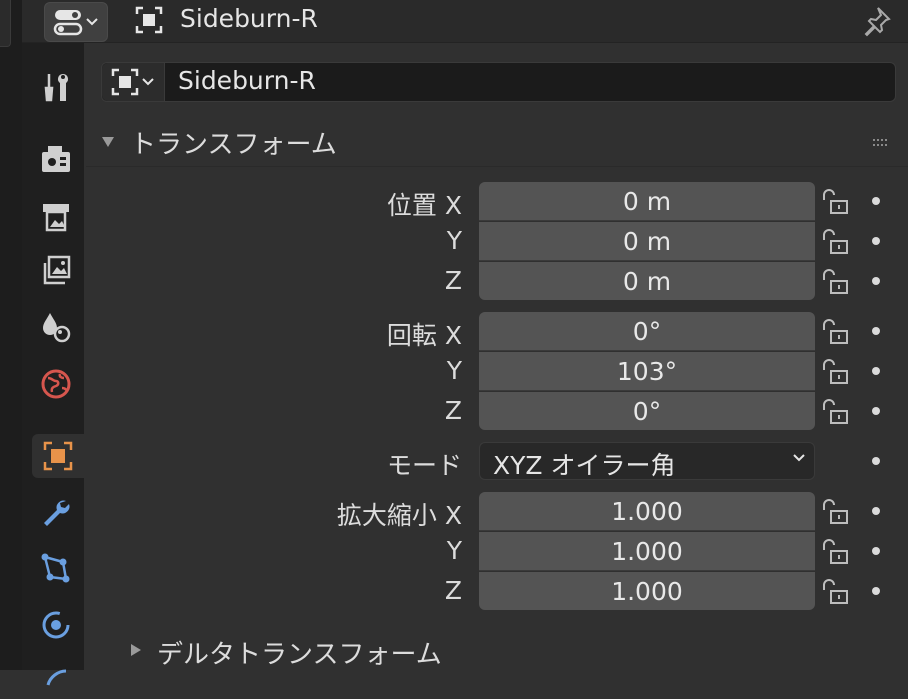 Image resolution: width=908 pixels, height=699 pixels. Describe the element at coordinates (454, 370) in the screenshot. I see `rotation-y-label: Y` at that location.